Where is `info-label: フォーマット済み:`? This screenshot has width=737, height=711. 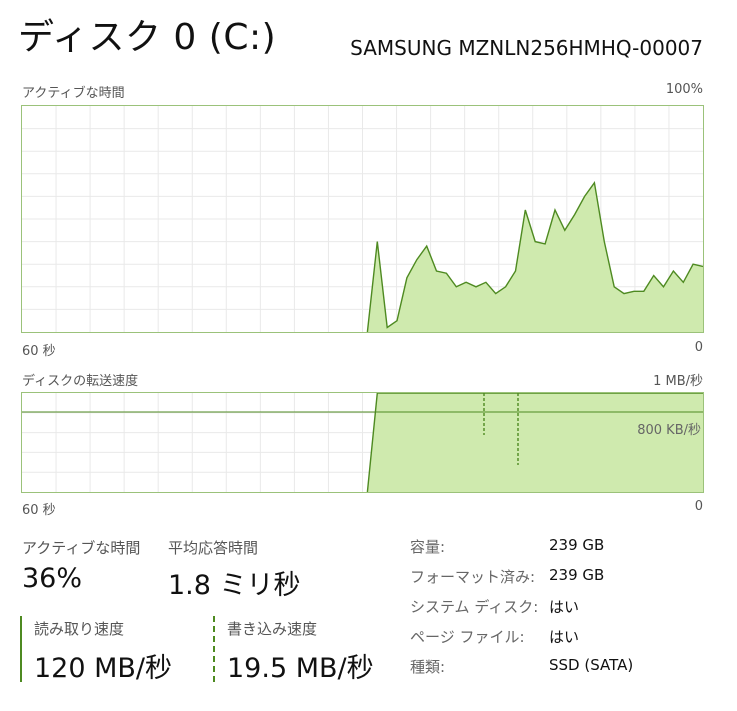 info-label: フォーマット済み: is located at coordinates (473, 577).